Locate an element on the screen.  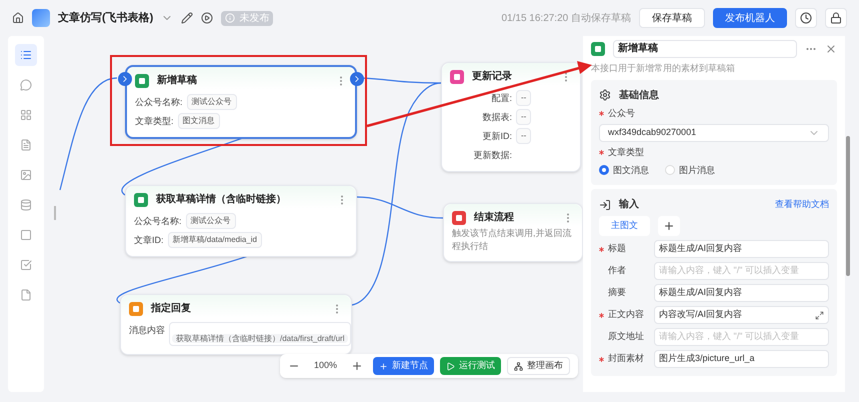
checkbox-icon is located at coordinates (26, 265).